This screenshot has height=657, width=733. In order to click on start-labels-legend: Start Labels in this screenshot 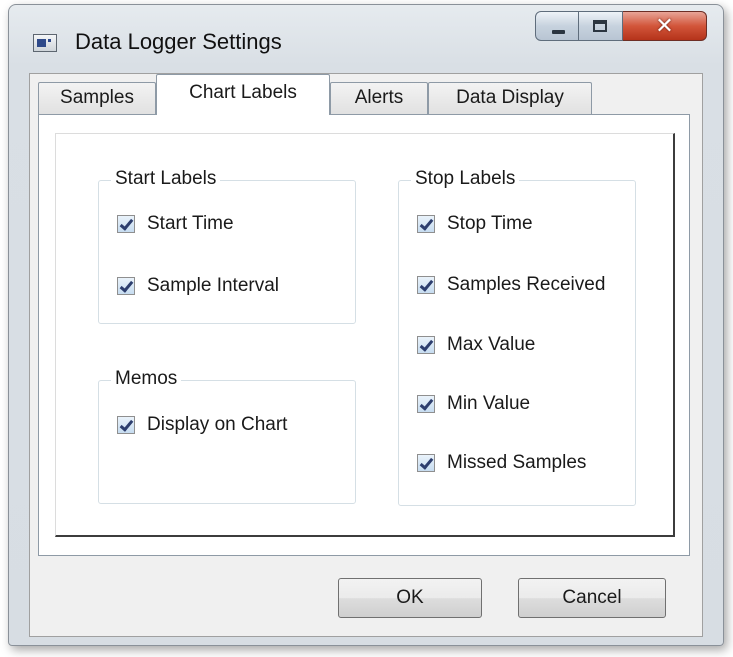, I will do `click(166, 179)`.